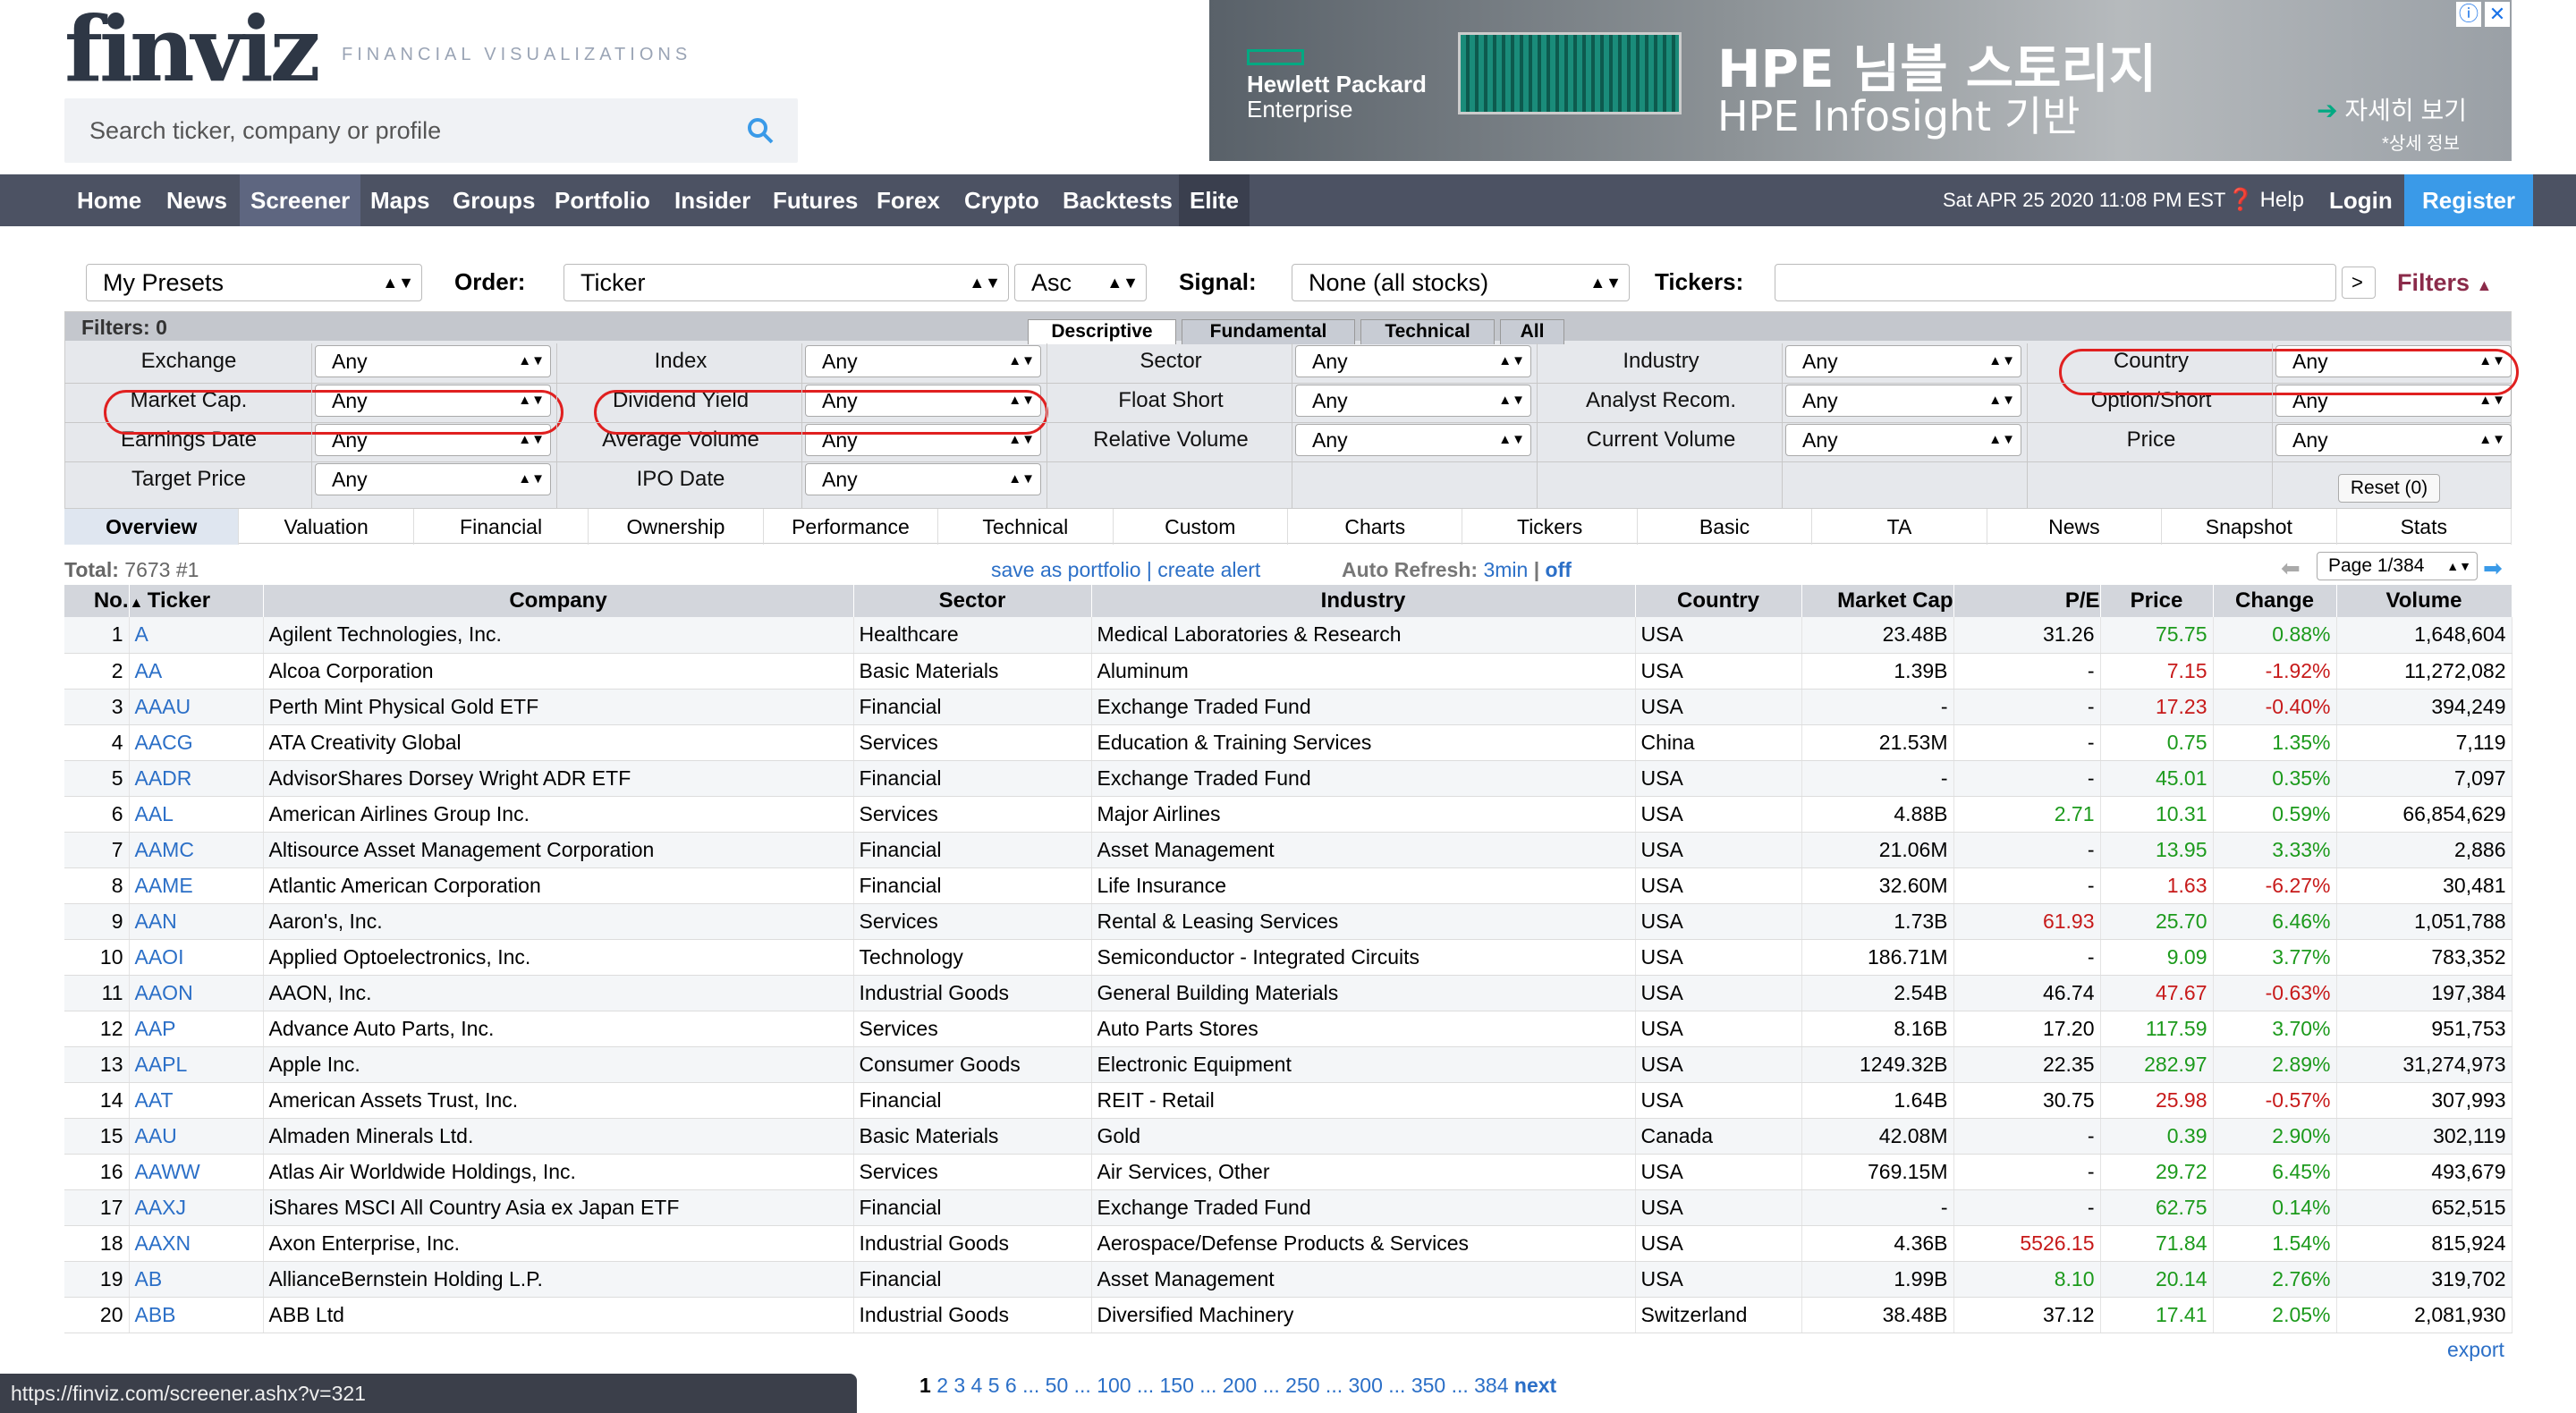 This screenshot has height=1413, width=2576. Describe the element at coordinates (1903, 361) in the screenshot. I see `filter-select-industry: Any ▲▼` at that location.